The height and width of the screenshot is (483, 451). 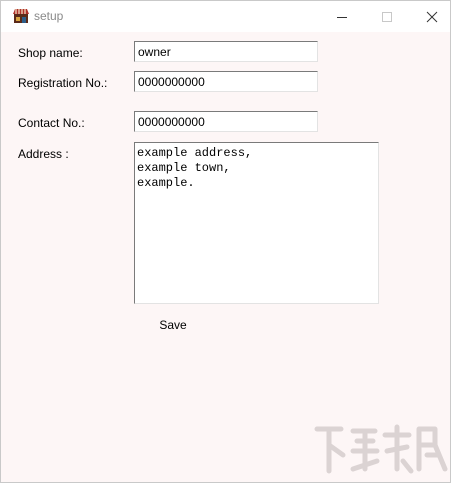 I want to click on minimize-icon, so click(x=342, y=17).